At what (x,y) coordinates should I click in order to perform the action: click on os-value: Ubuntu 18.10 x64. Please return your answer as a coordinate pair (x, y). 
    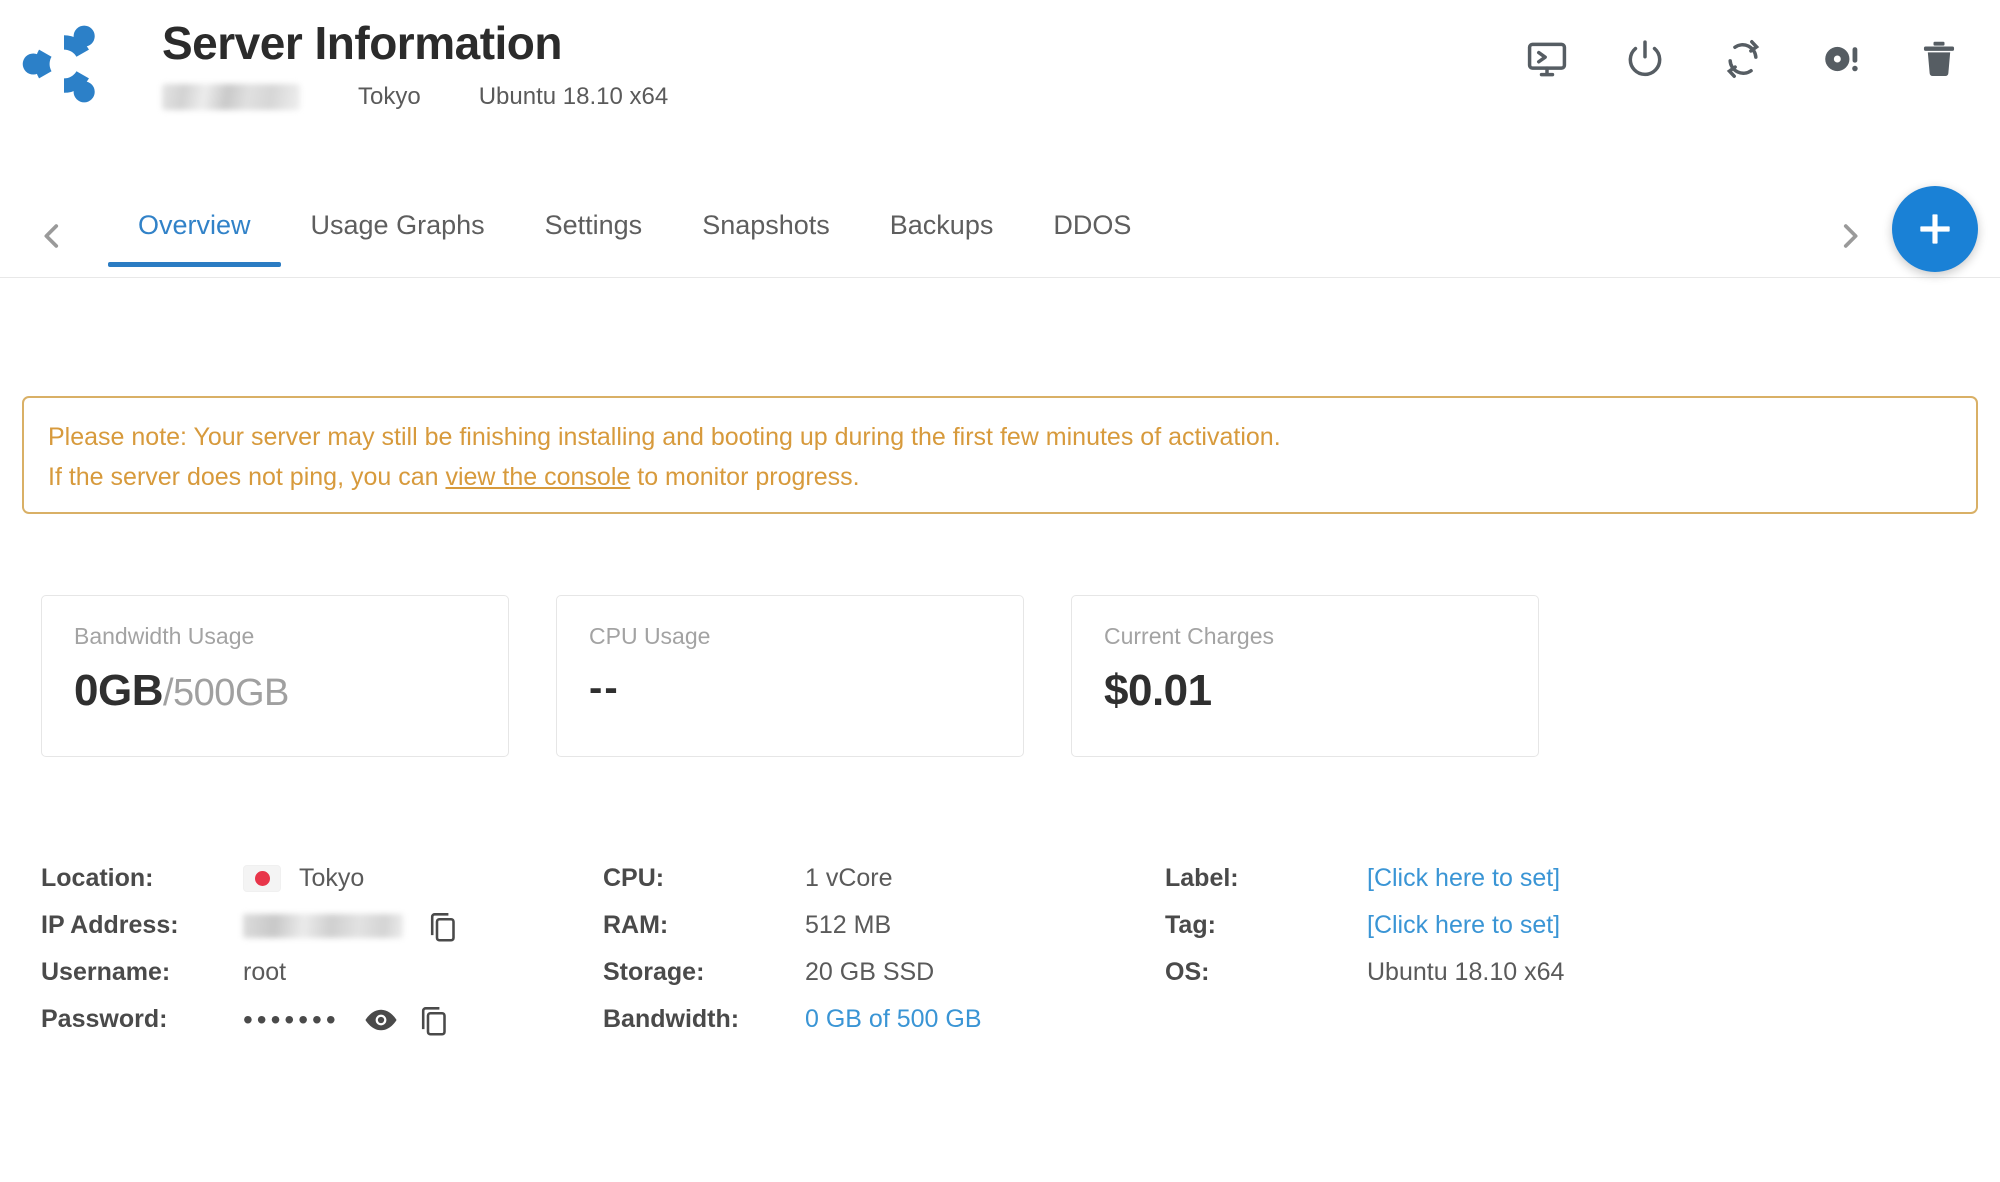
    Looking at the image, I should click on (1466, 972).